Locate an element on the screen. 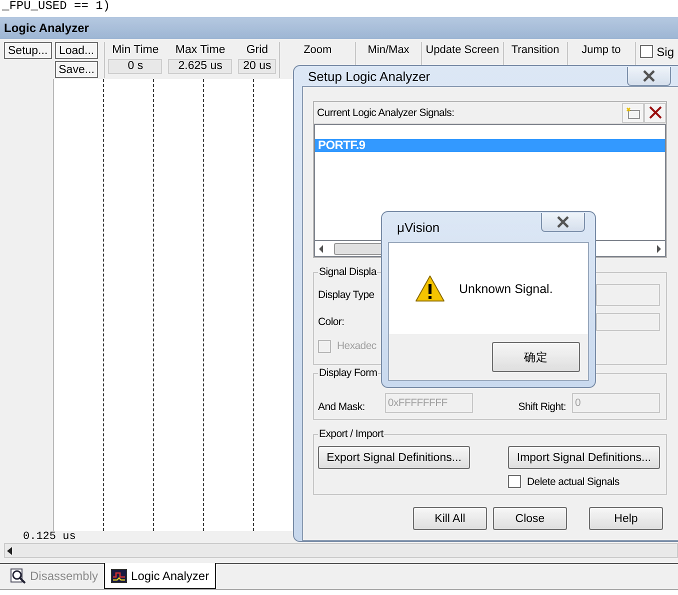 Image resolution: width=678 pixels, height=595 pixels. new-signal-button is located at coordinates (633, 112).